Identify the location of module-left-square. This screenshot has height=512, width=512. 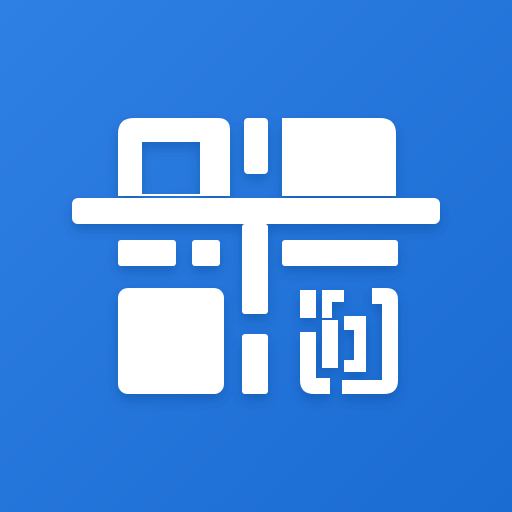
(206, 253).